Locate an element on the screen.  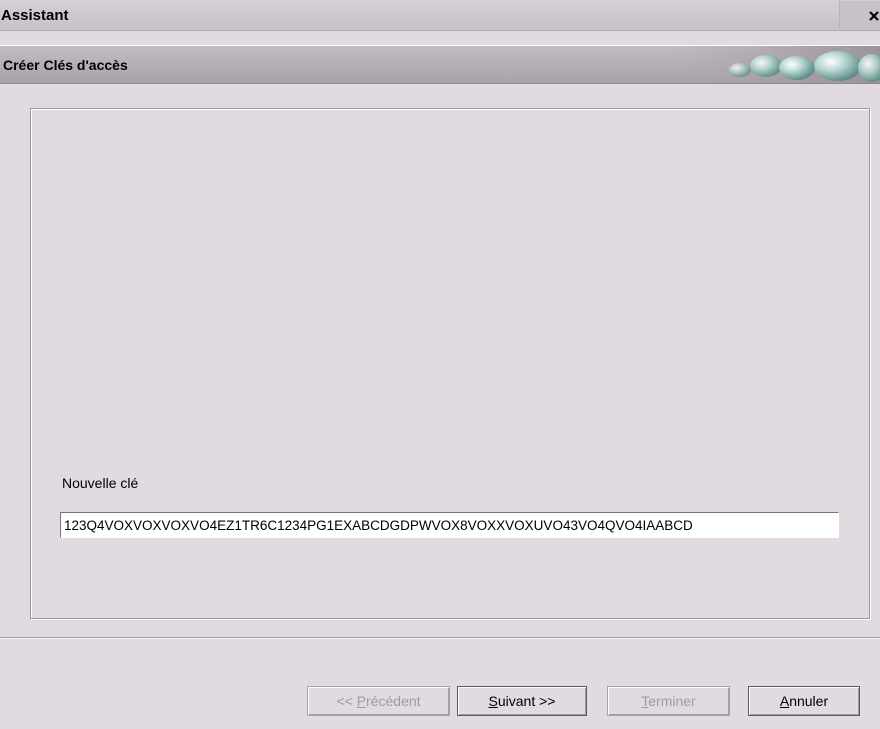
cancel-button-mnemonic: A is located at coordinates (784, 701).